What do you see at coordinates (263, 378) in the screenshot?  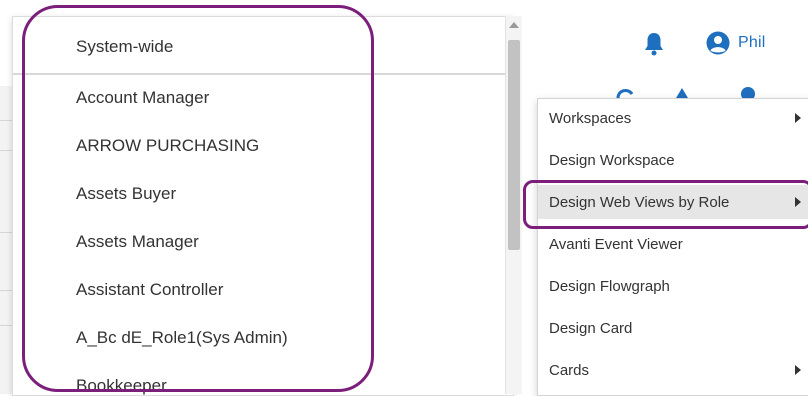 I see `role-option: Bookkeeper` at bounding box center [263, 378].